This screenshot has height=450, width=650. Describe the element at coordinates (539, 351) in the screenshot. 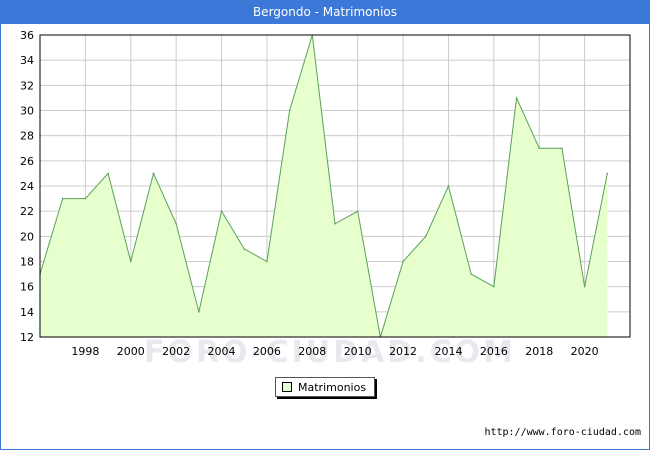

I see `x-tick-label: 2018` at that location.